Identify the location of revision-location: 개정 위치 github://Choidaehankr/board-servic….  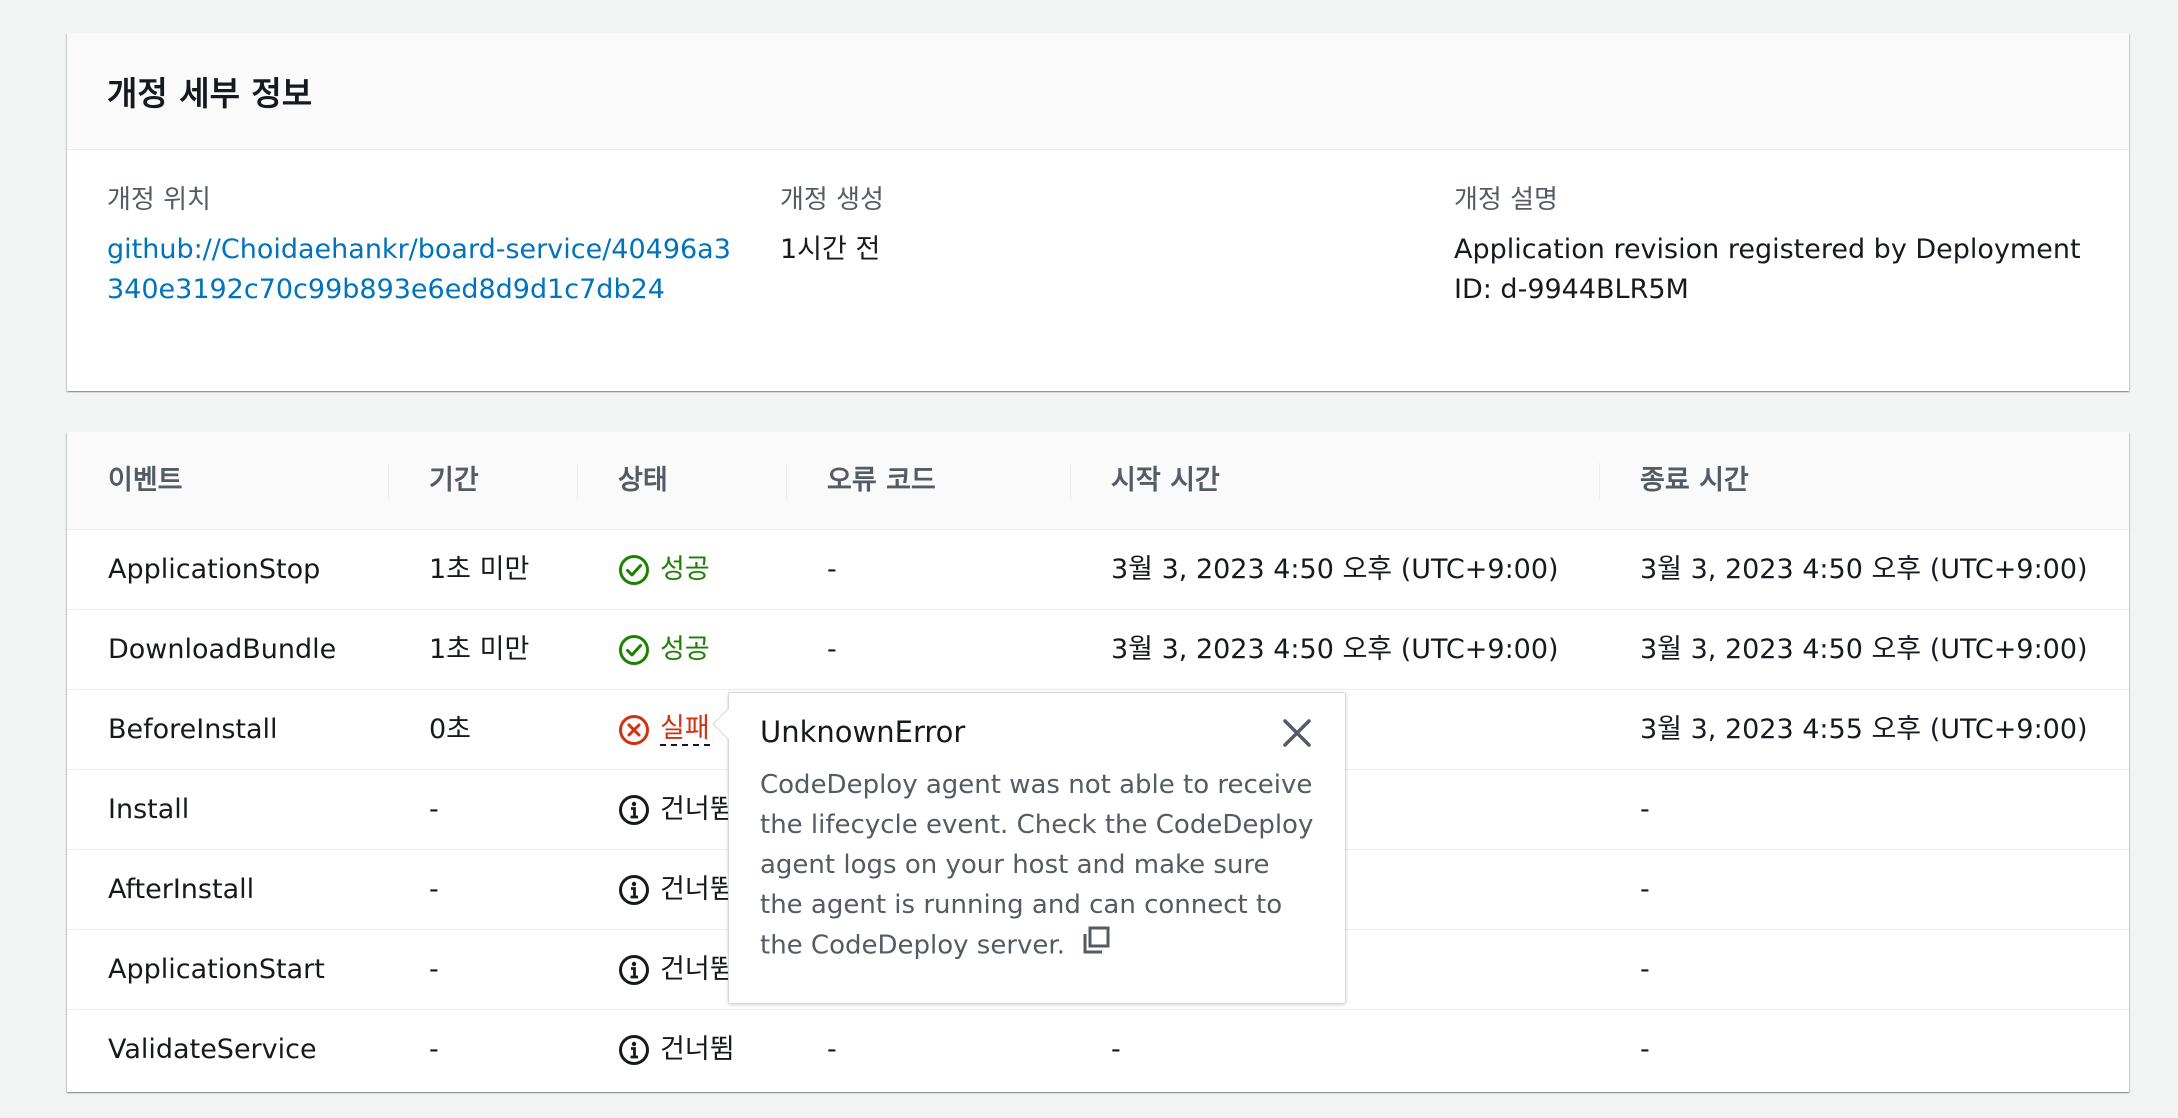
(427, 246).